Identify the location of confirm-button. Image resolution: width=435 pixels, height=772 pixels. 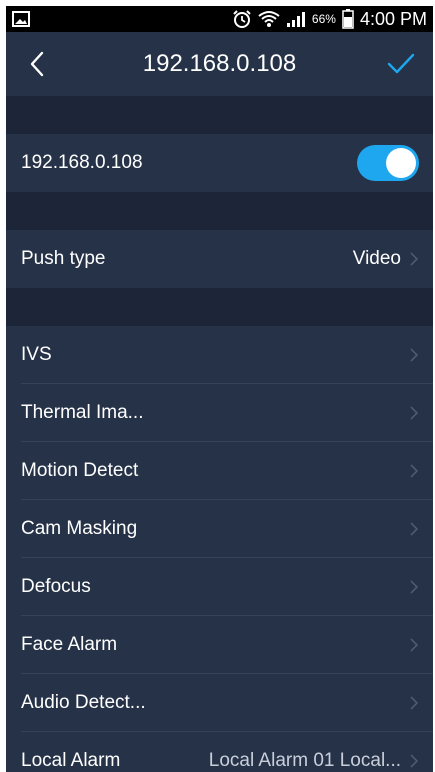
(401, 64).